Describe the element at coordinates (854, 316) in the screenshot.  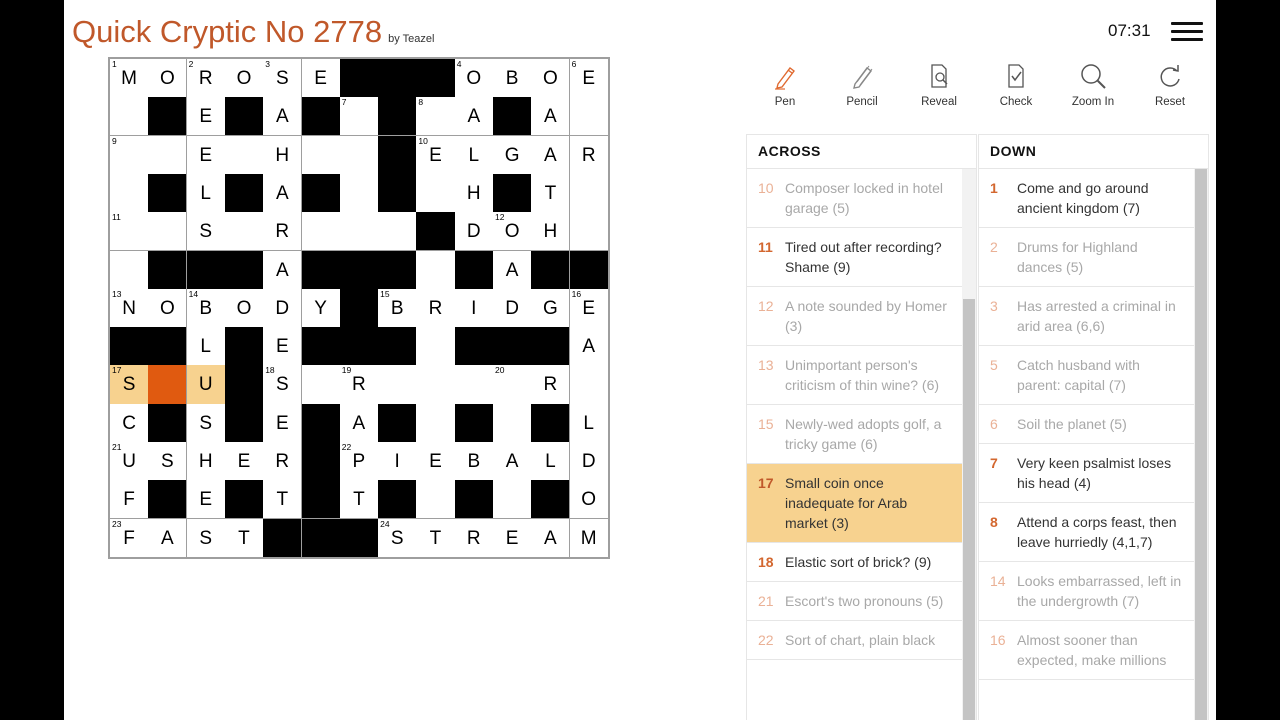
I see `across-clue-item: 12 A note sounded by Homer (3)` at that location.